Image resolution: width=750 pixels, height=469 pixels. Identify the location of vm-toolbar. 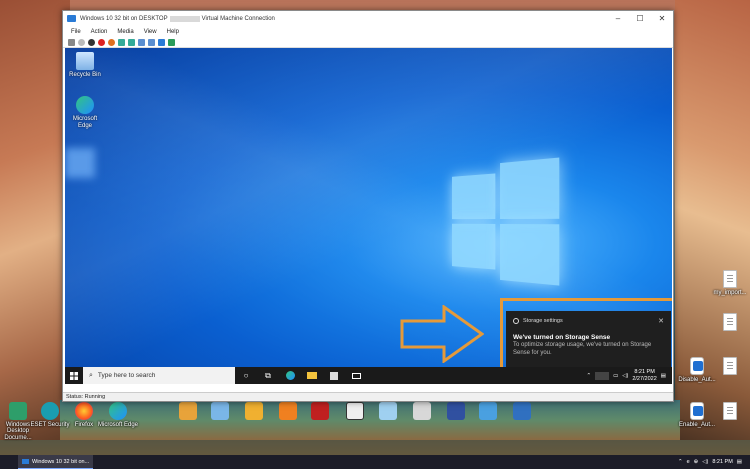
(368, 43).